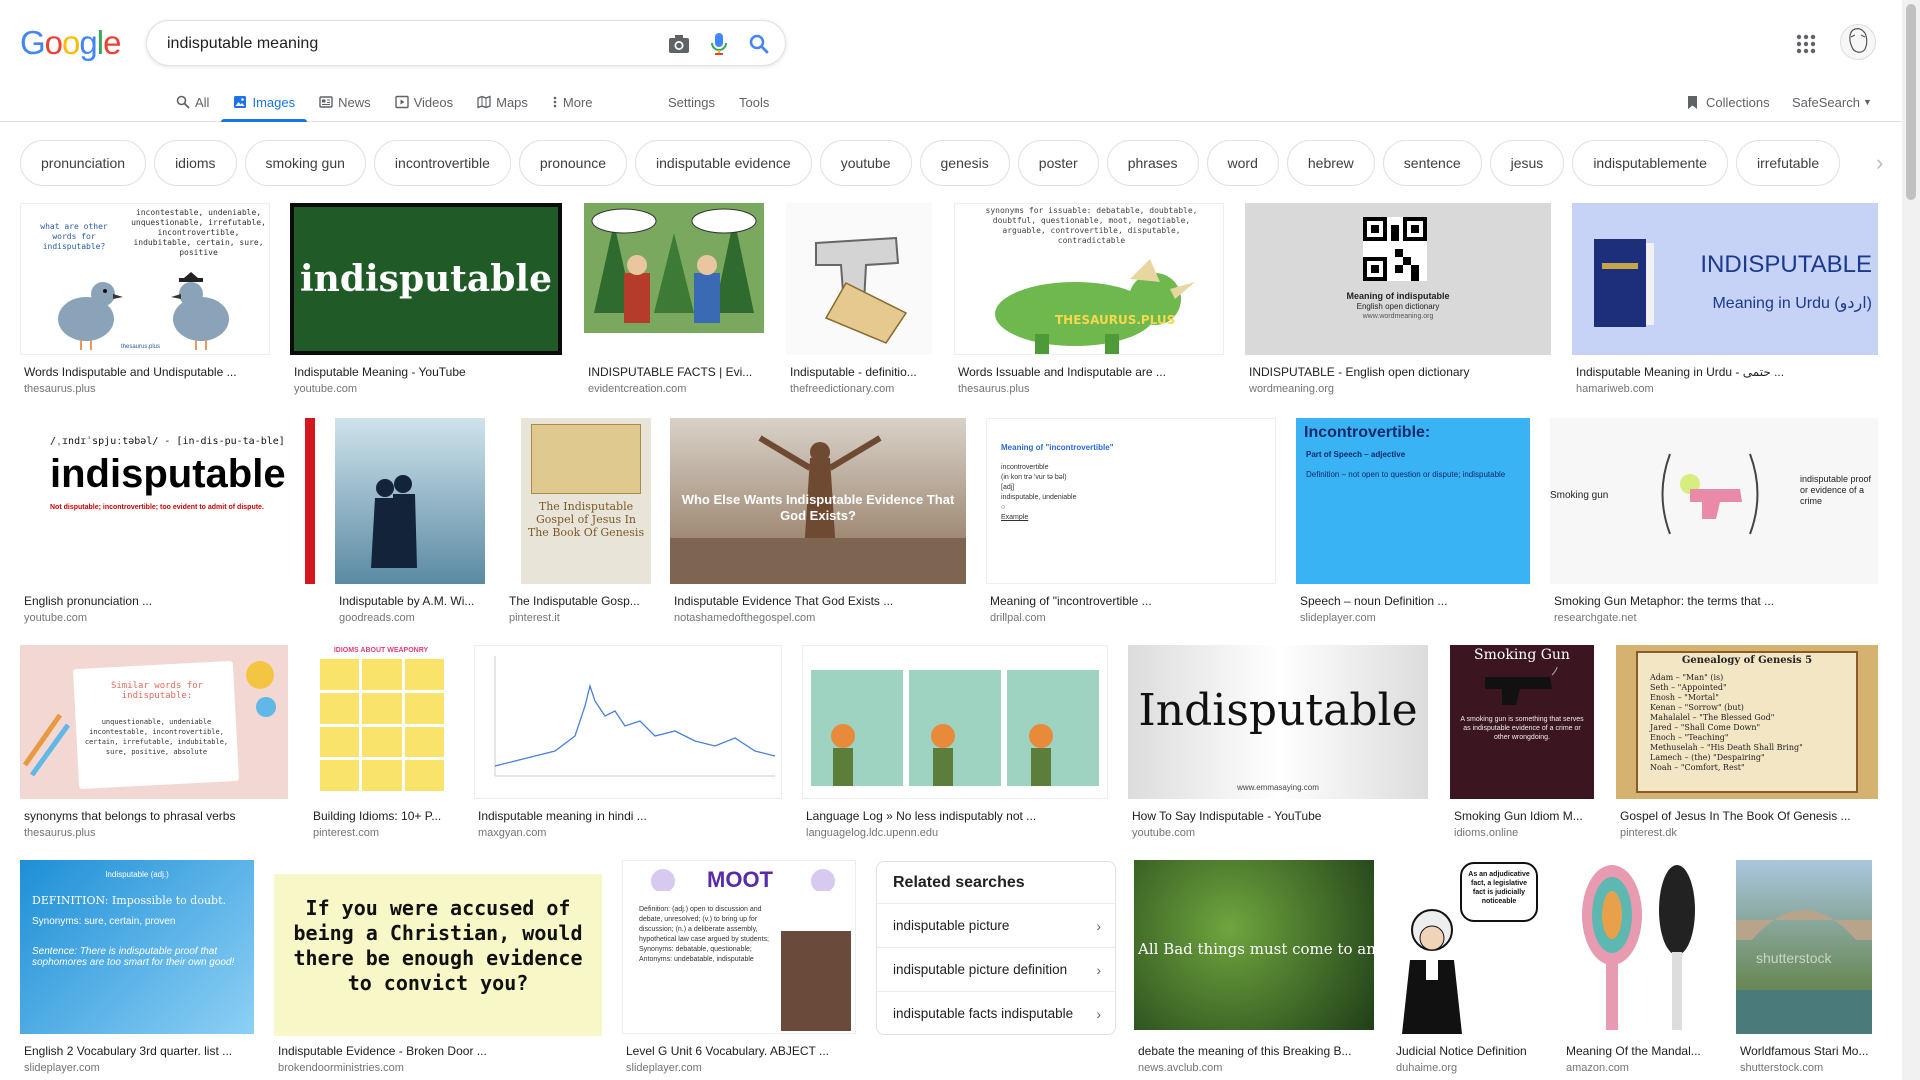 This screenshot has height=1080, width=1920. What do you see at coordinates (1432, 163) in the screenshot?
I see `chip-sentence: sentence` at bounding box center [1432, 163].